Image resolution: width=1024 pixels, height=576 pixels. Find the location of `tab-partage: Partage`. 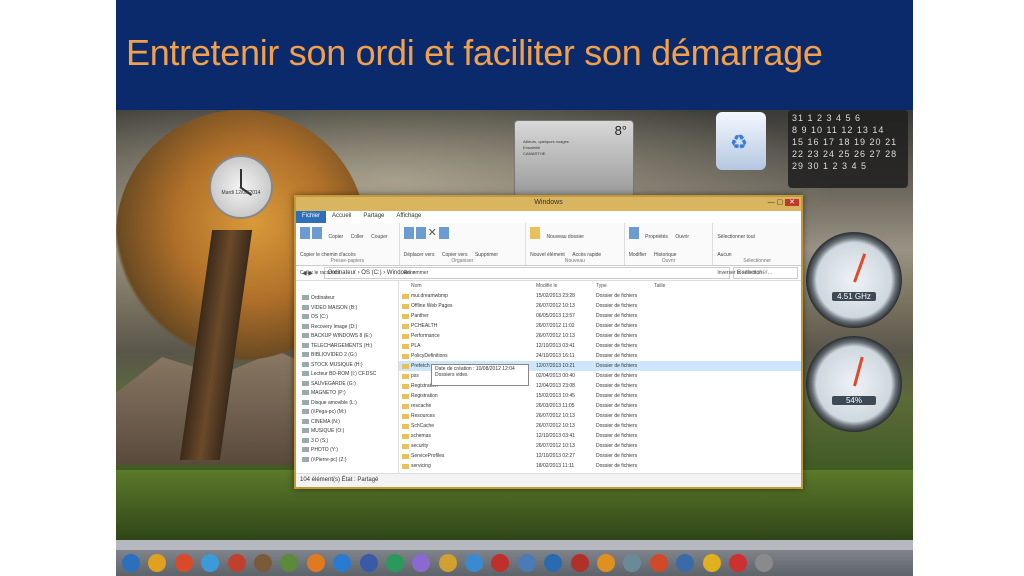

tab-partage: Partage is located at coordinates (373, 217).